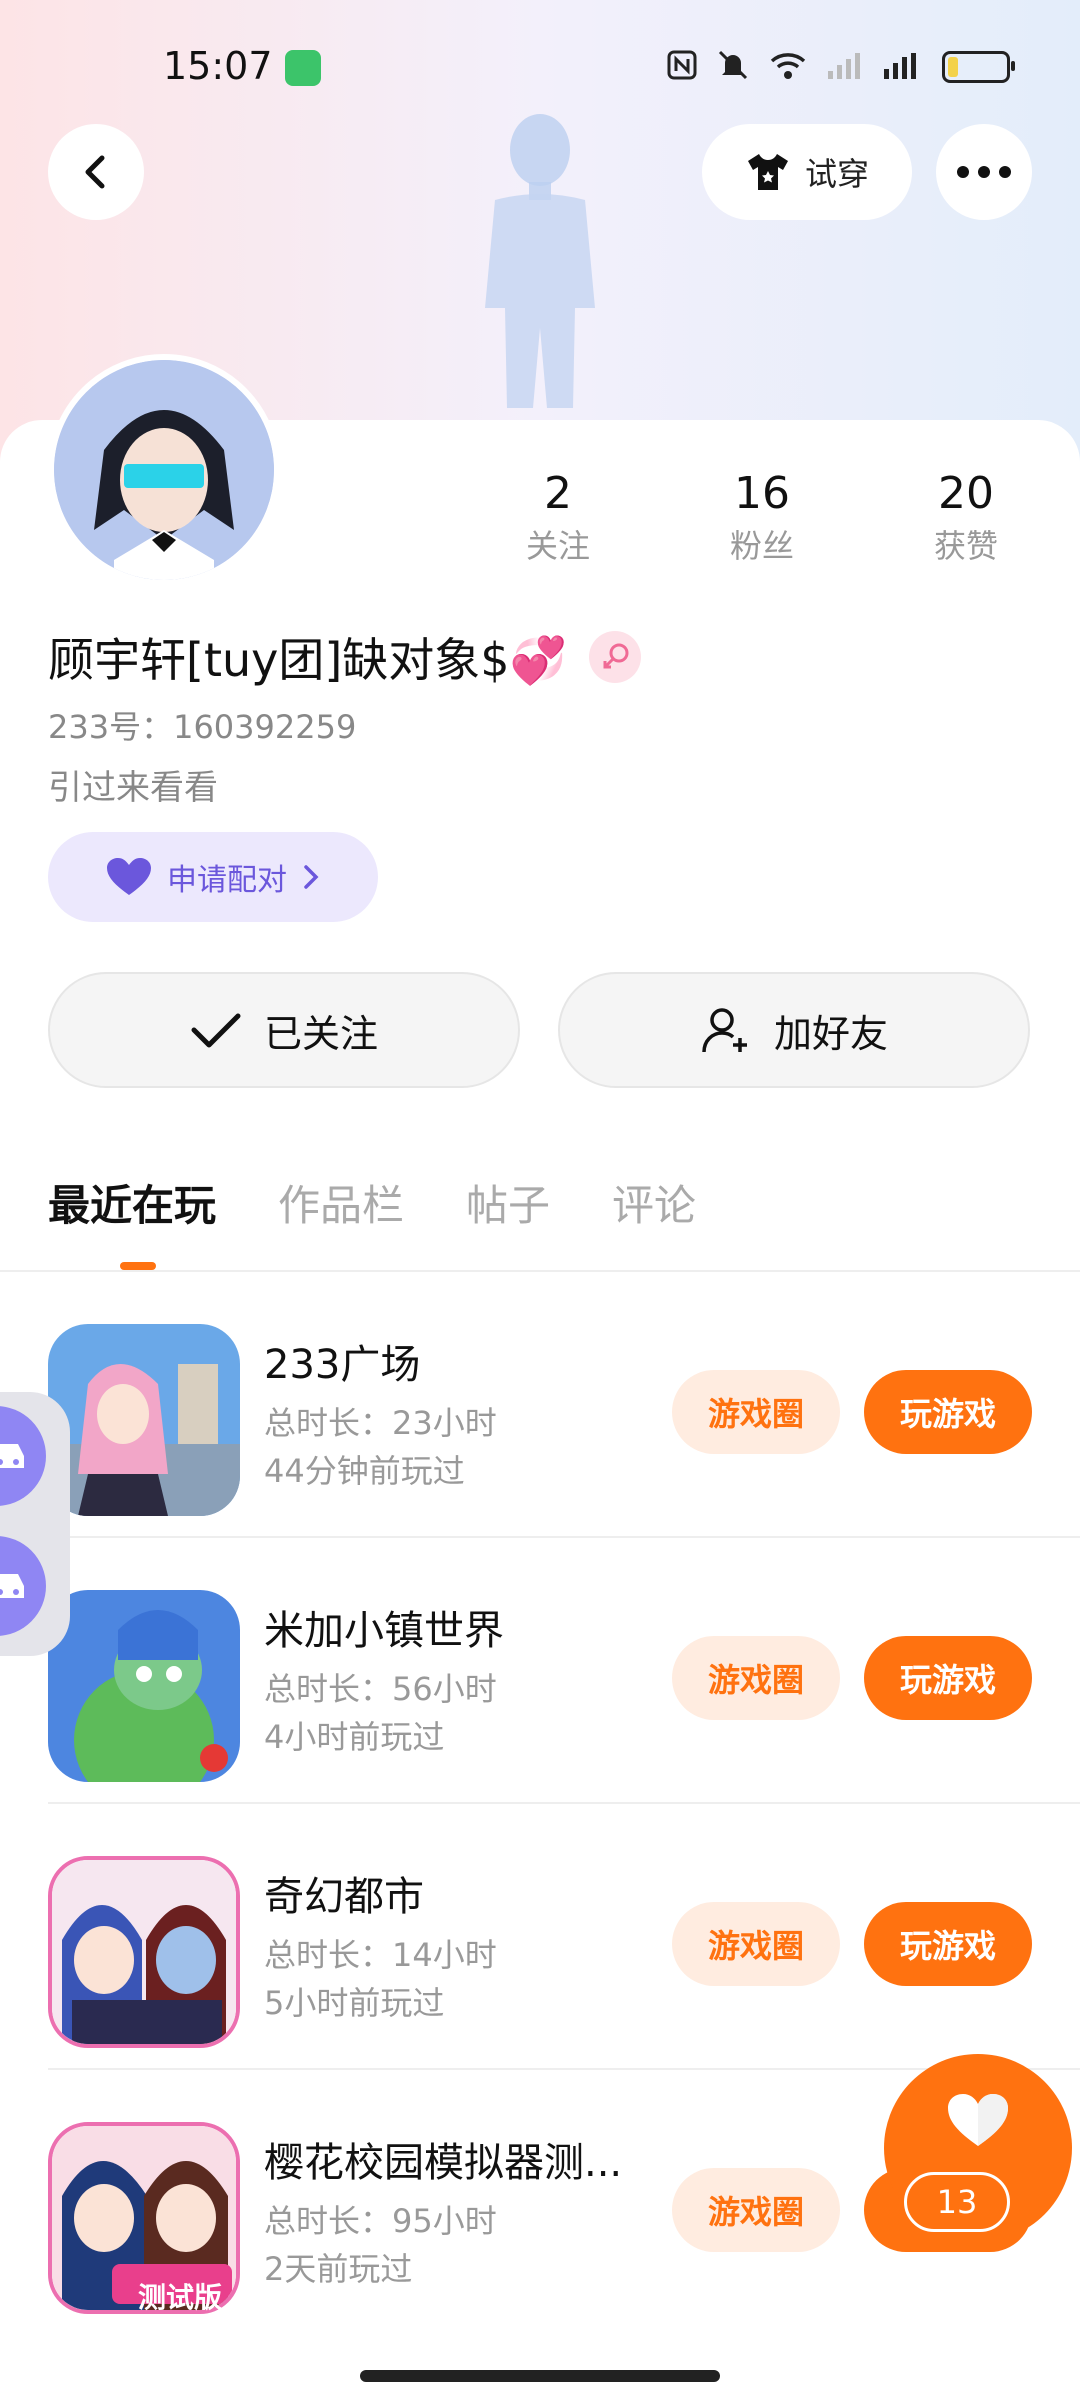 This screenshot has height=2400, width=1080. What do you see at coordinates (380, 1689) in the screenshot?
I see `game-duration: 总时长：56小时` at bounding box center [380, 1689].